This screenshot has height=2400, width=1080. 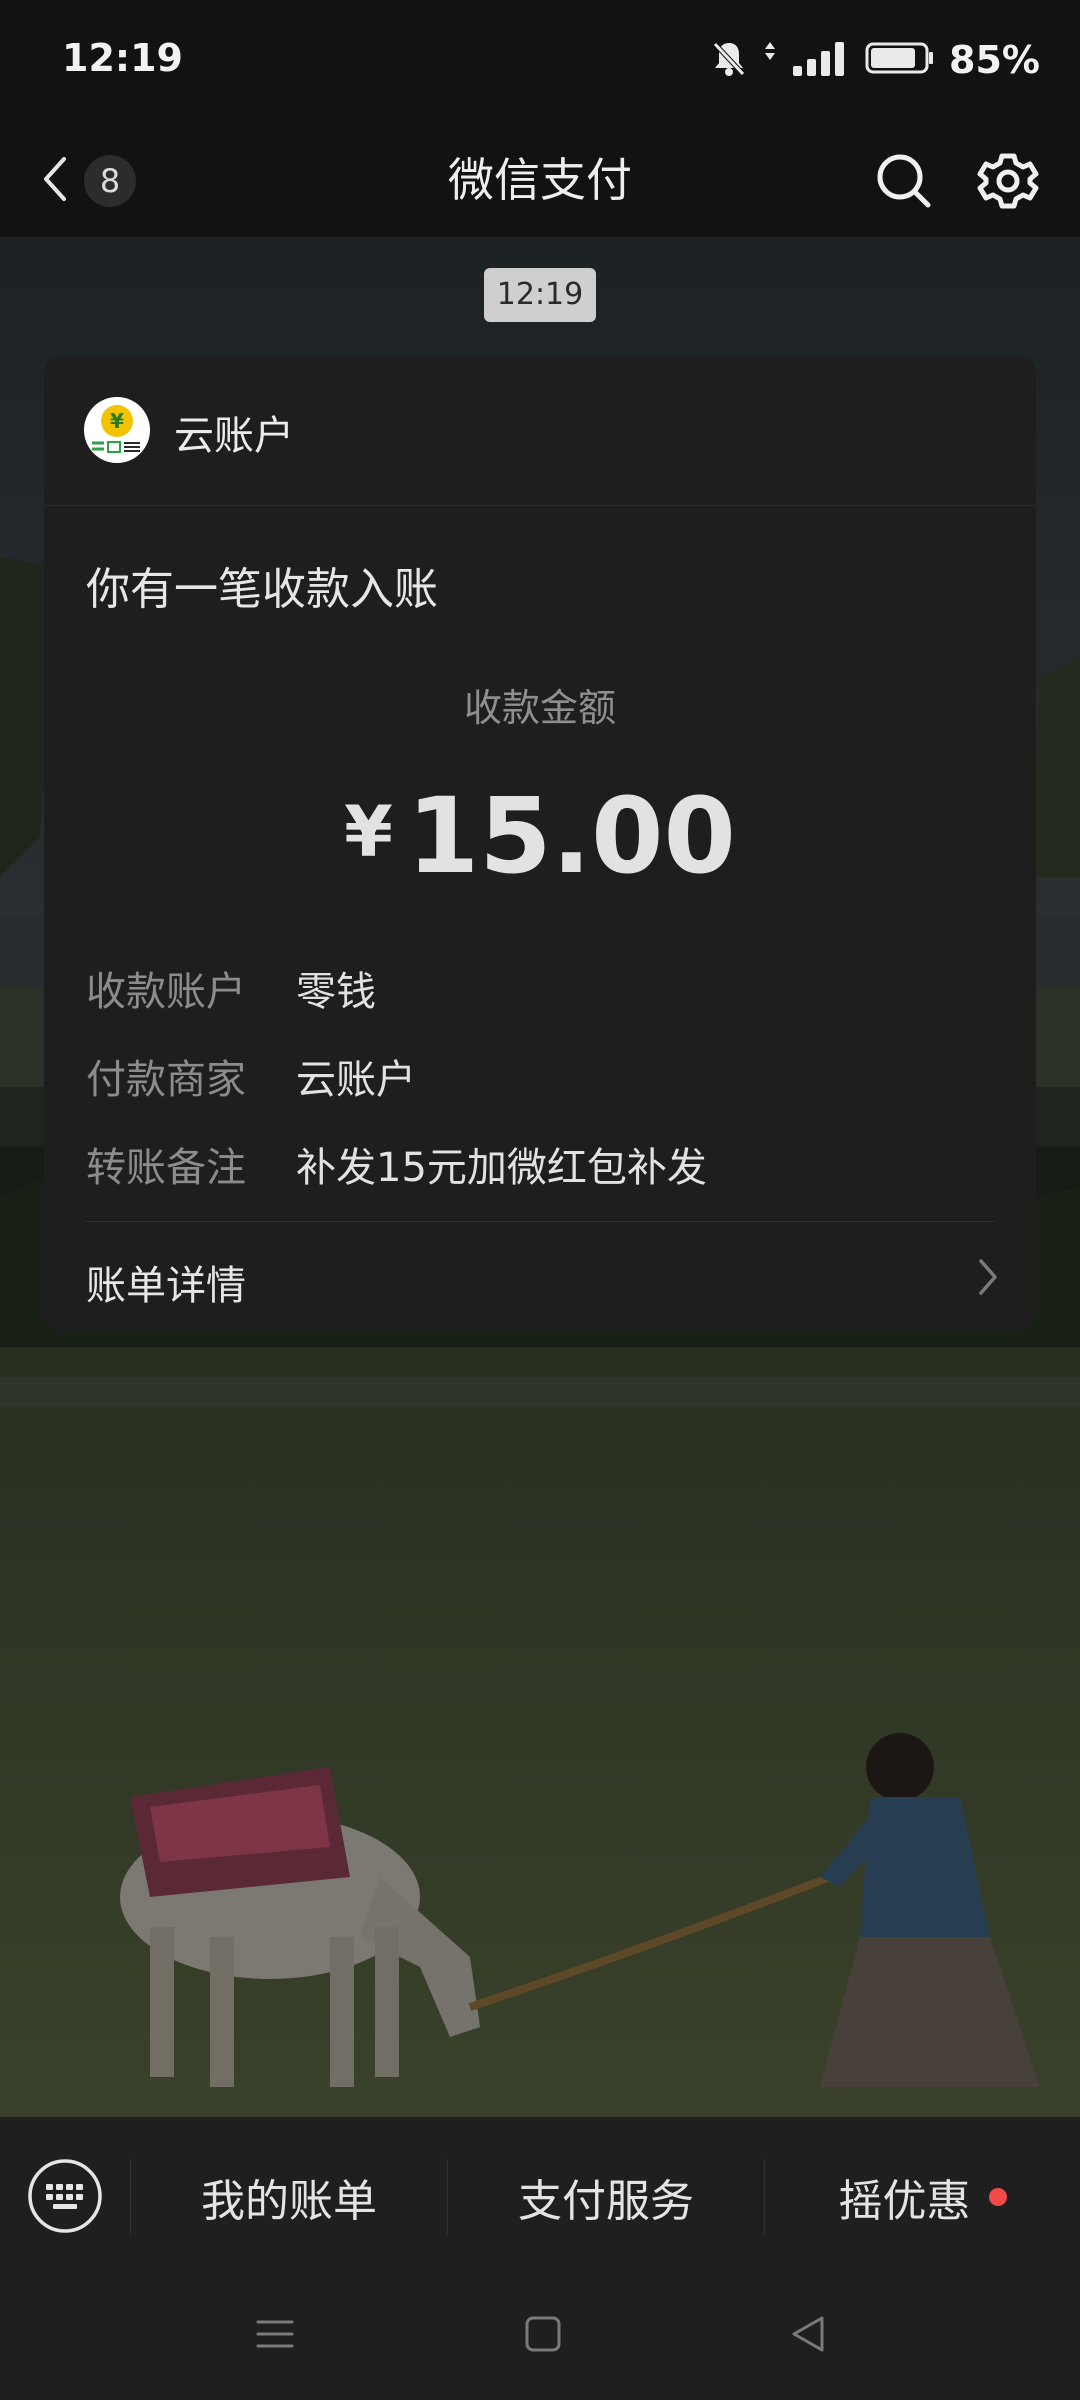 I want to click on info-row-value: 补发15元加微红包补发, so click(x=501, y=1168).